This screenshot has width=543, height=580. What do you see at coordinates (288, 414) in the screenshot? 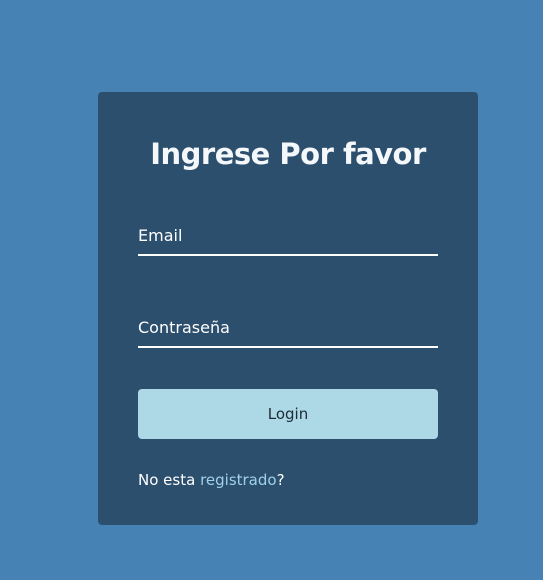
I see `login-button: Login` at bounding box center [288, 414].